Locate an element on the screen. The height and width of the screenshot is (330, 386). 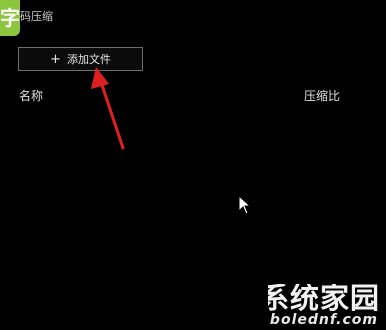
add-file-button: + 添加文件 is located at coordinates (80, 59).